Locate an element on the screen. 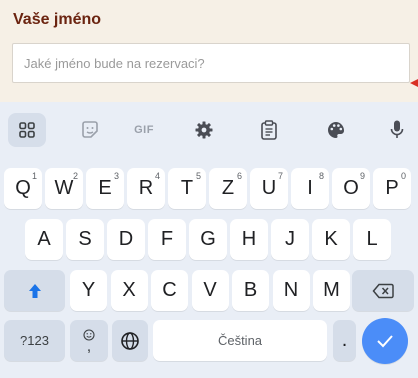 The height and width of the screenshot is (378, 418). clipboard-icon is located at coordinates (269, 130).